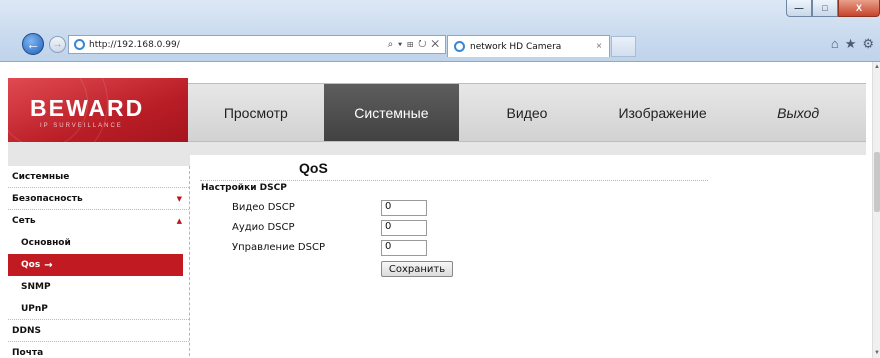  Describe the element at coordinates (98, 350) in the screenshot. I see `sidebar-item-mail: Почта` at that location.